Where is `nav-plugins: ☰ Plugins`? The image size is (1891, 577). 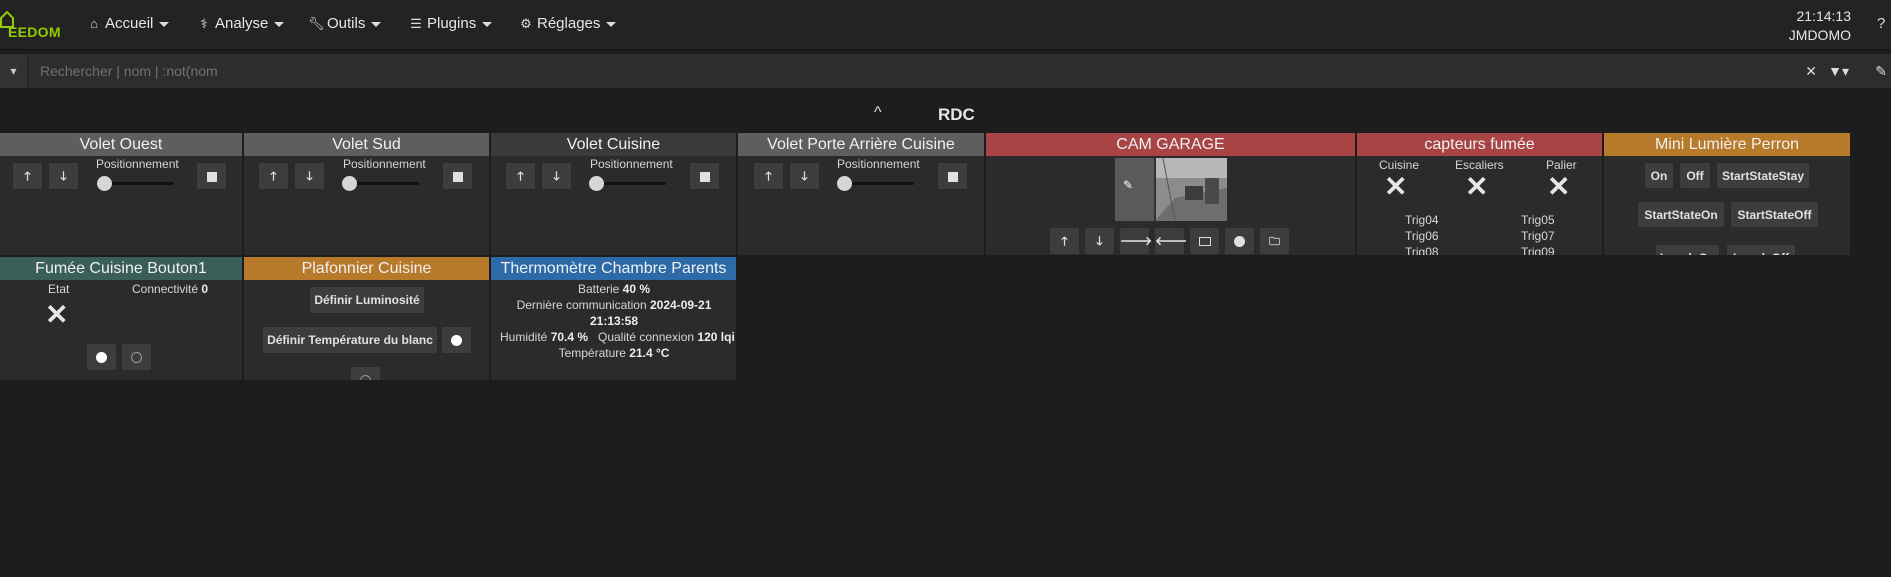 nav-plugins: ☰ Plugins is located at coordinates (450, 23).